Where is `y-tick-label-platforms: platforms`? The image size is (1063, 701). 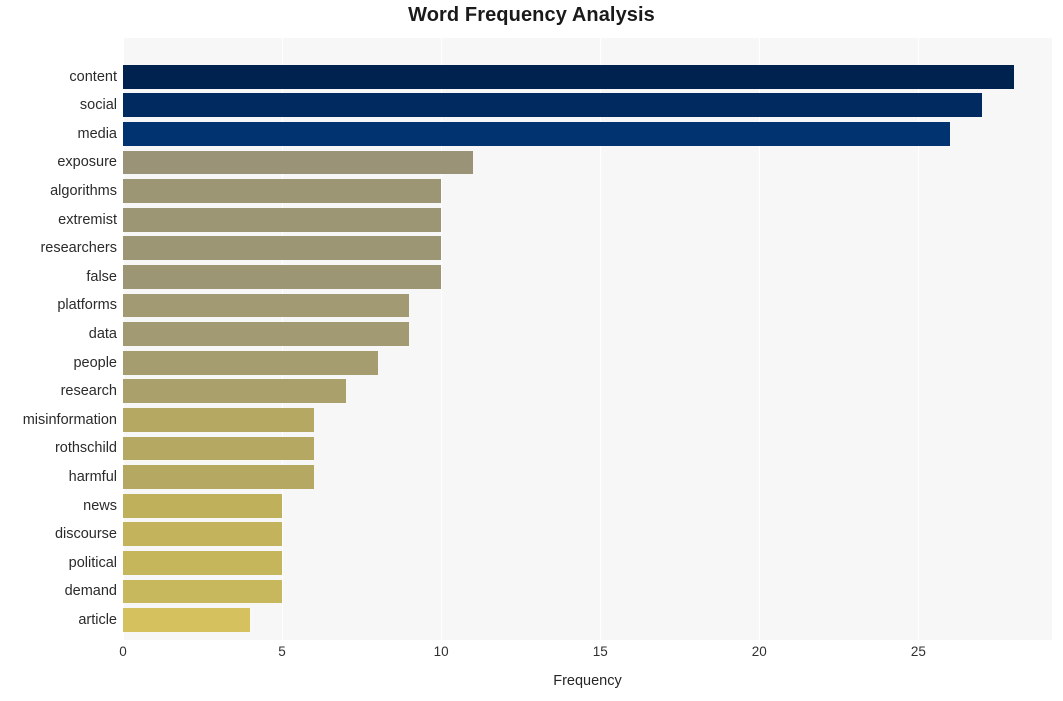 y-tick-label-platforms: platforms is located at coordinates (87, 305).